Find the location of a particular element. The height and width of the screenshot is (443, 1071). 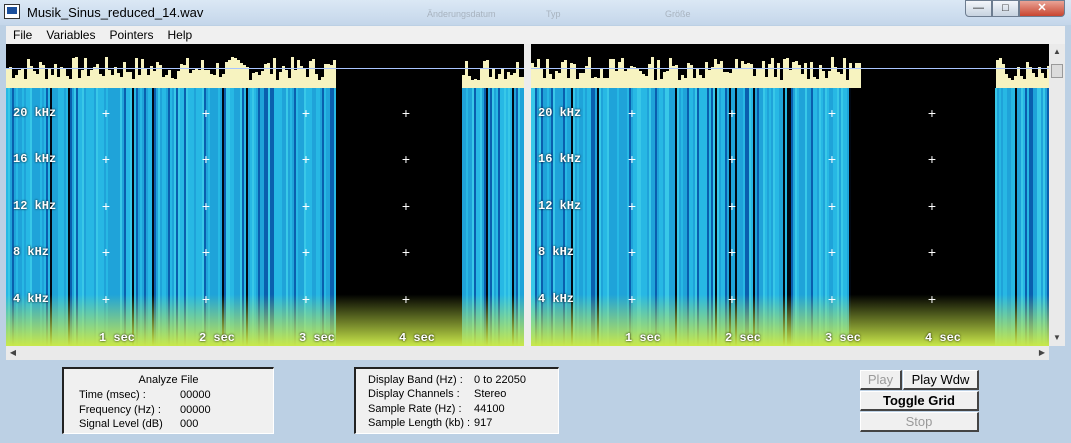

vertical-scrollbar: ▲ ▼ is located at coordinates (1057, 195).